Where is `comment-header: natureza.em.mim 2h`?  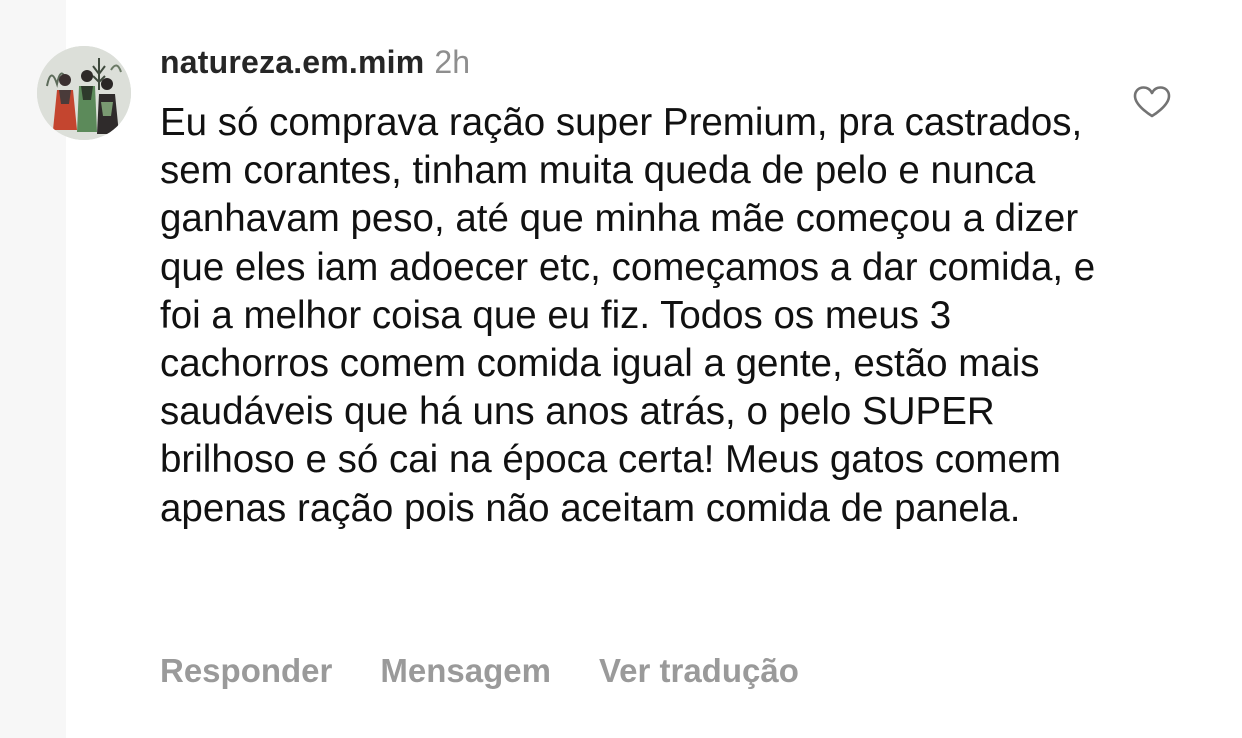
comment-header: natureza.em.mim 2h is located at coordinates (315, 62).